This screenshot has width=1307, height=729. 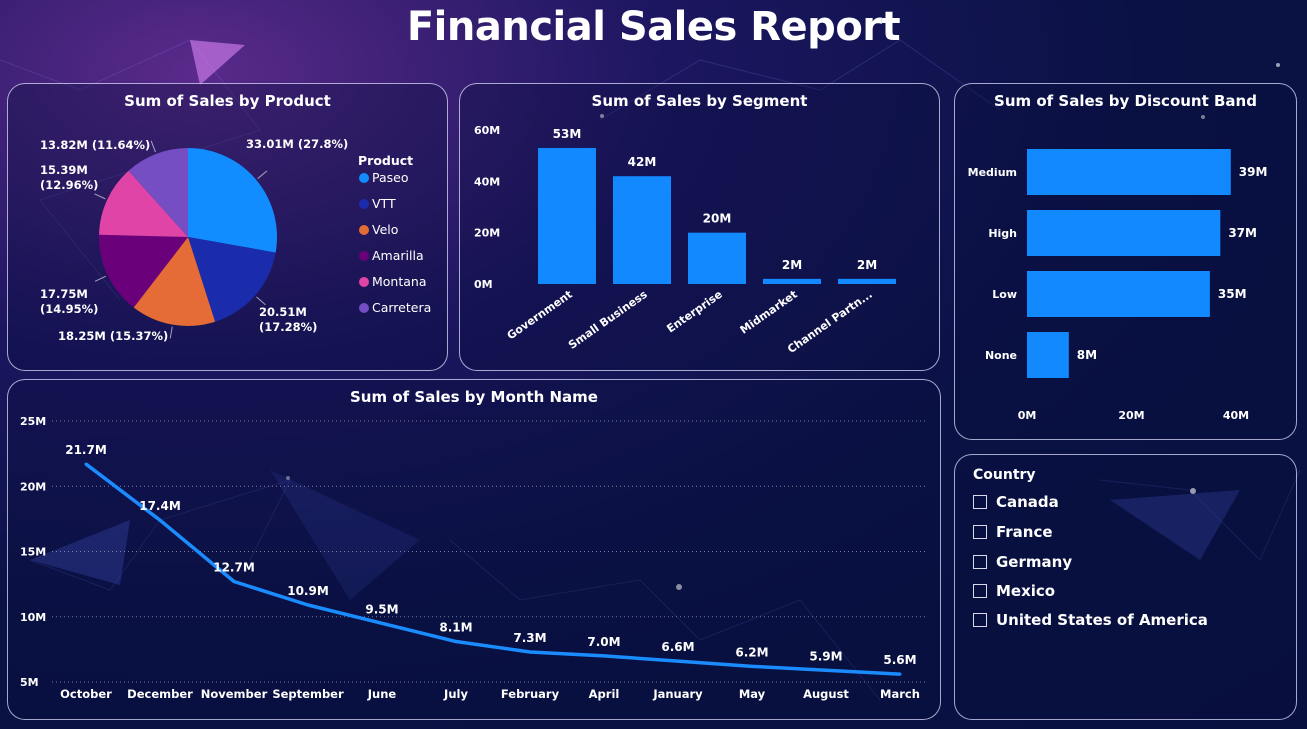 I want to click on y-tick-label: 0M, so click(x=483, y=284).